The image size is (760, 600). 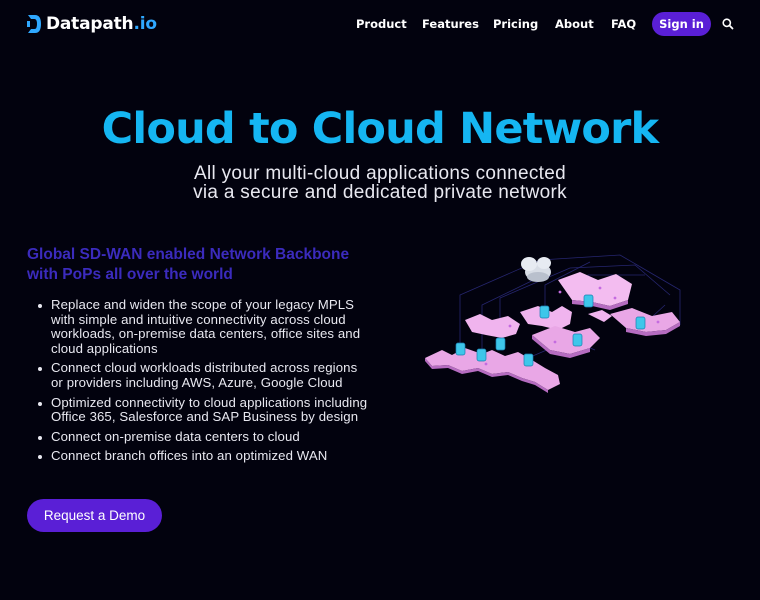 What do you see at coordinates (34, 24) in the screenshot?
I see `datapath-logo-icon` at bounding box center [34, 24].